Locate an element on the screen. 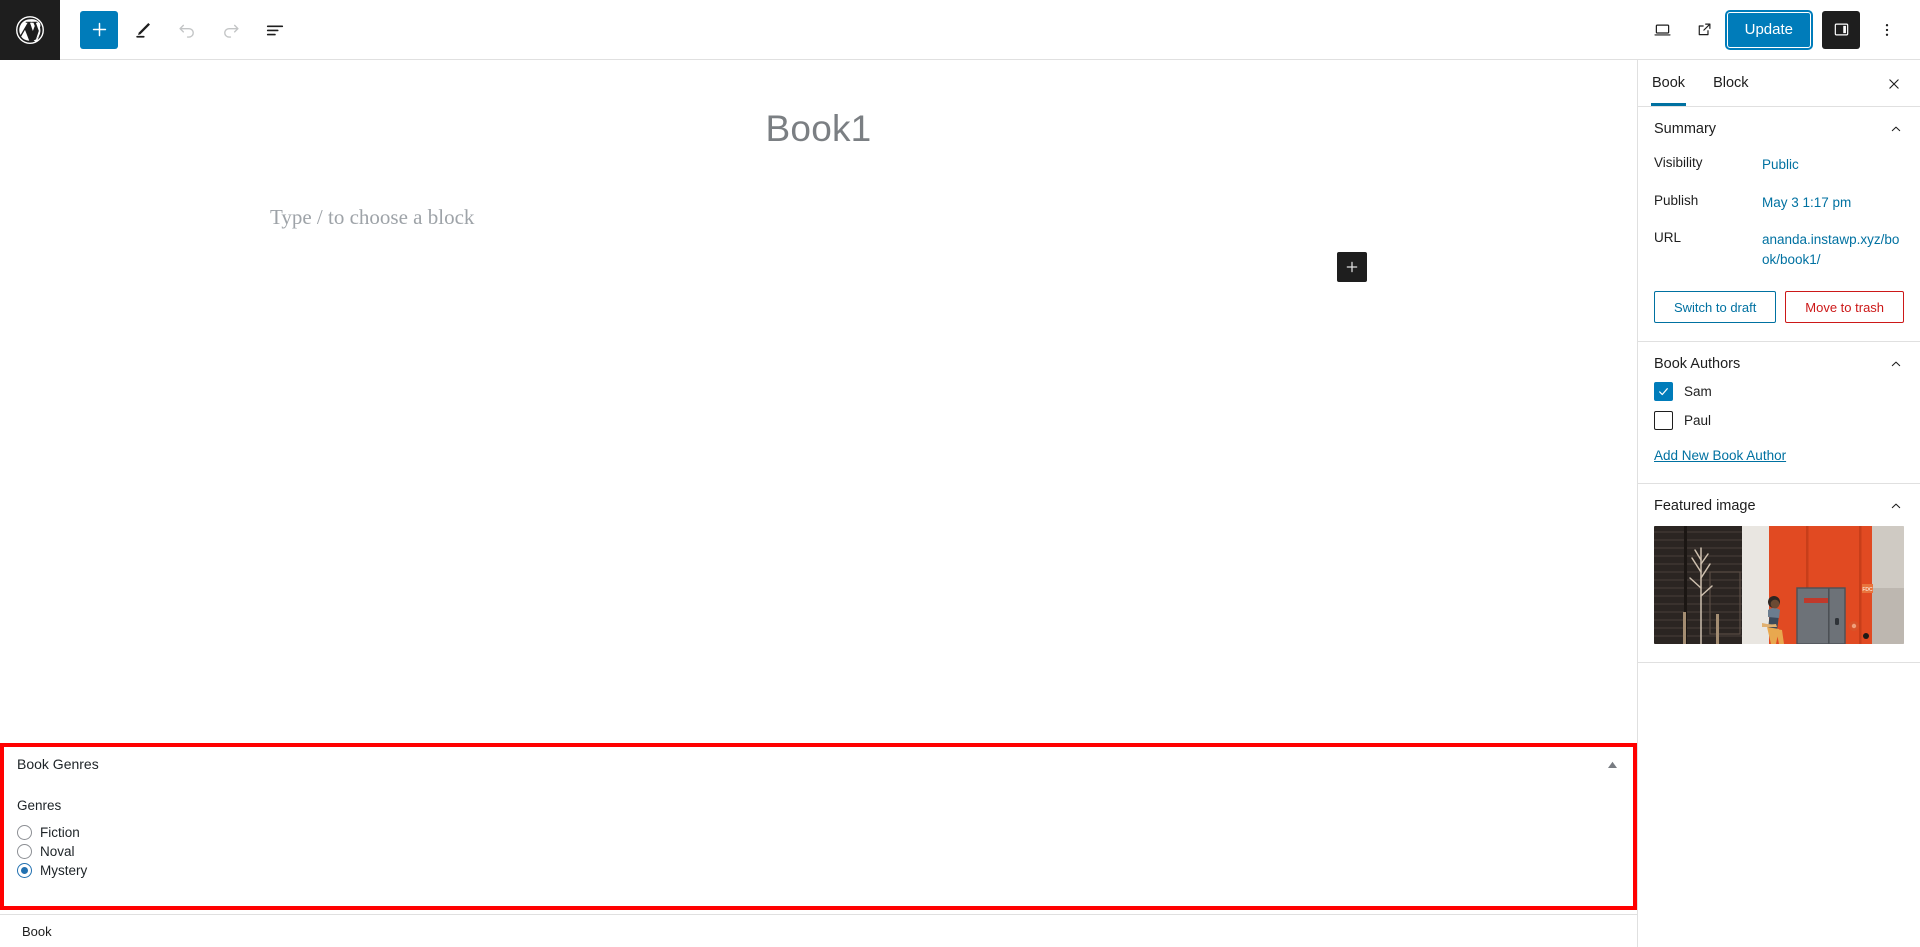 The image size is (1920, 947). featured-image-artwork: FDC is located at coordinates (1779, 585).